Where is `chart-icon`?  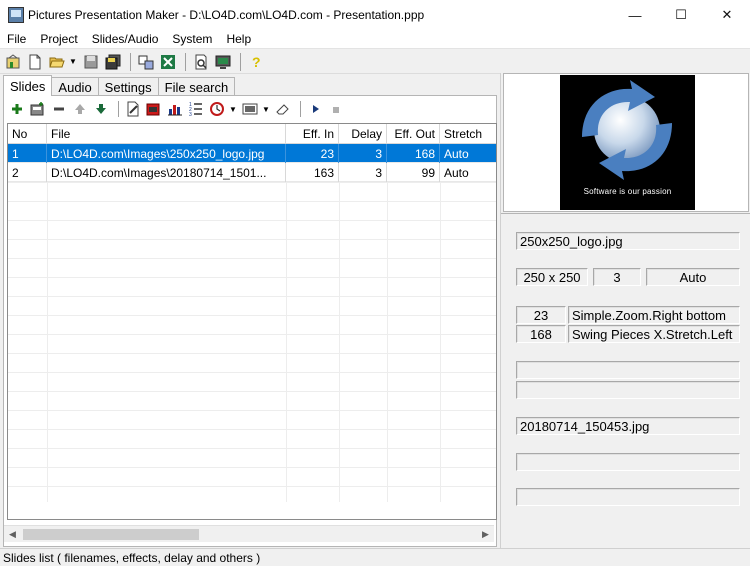 chart-icon is located at coordinates (175, 109).